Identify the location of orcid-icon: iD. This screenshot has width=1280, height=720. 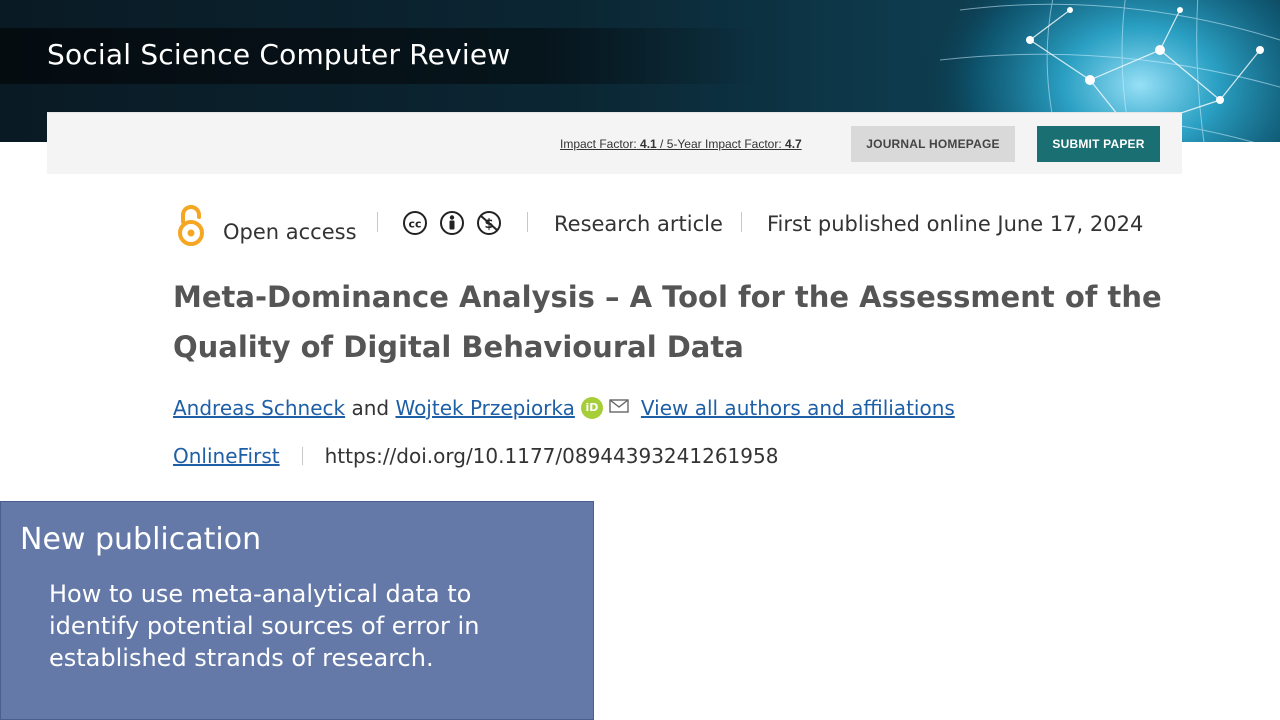
(591, 408).